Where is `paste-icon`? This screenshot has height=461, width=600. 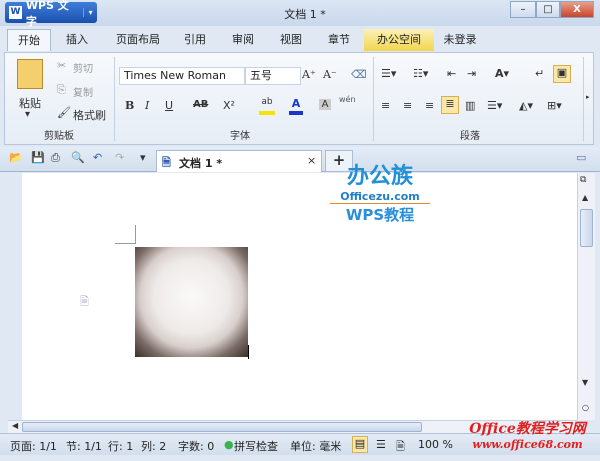
paste-icon is located at coordinates (30, 74).